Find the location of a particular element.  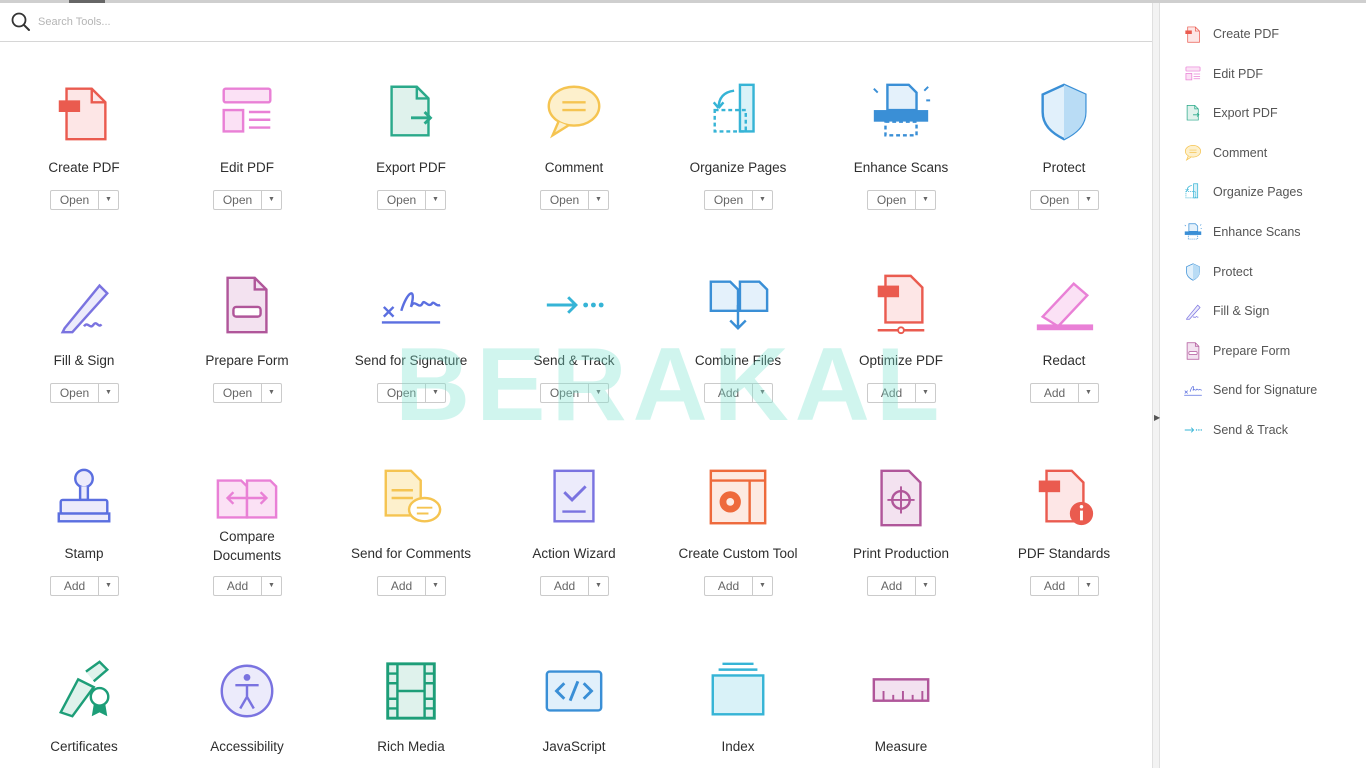

sidebar-item: Send for Signature is located at coordinates (1273, 390).